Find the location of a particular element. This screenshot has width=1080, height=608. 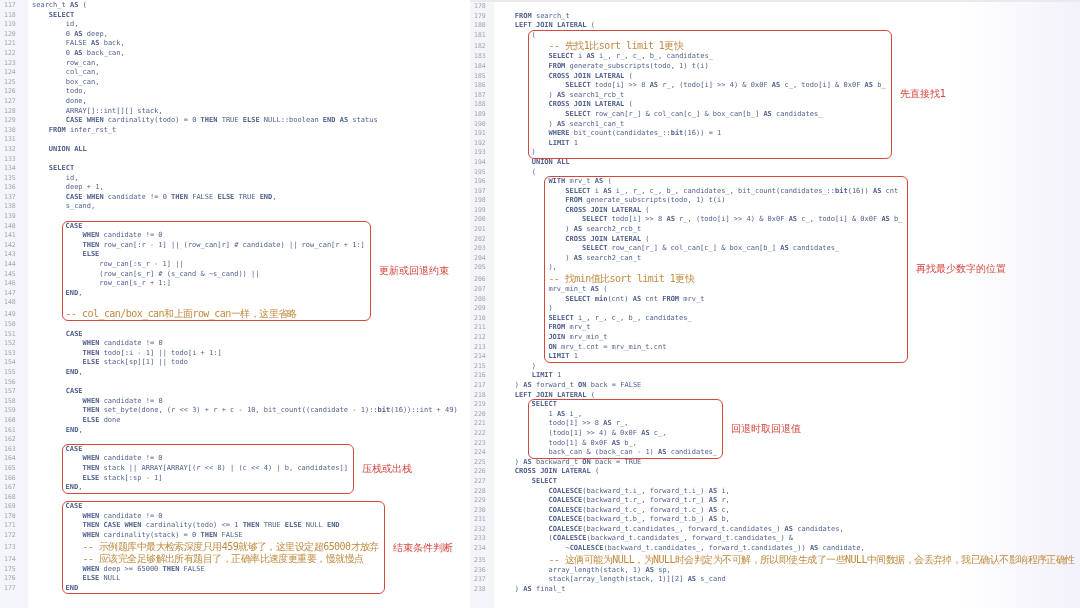

annotation-note: 更新或回退约束 is located at coordinates (413, 270).